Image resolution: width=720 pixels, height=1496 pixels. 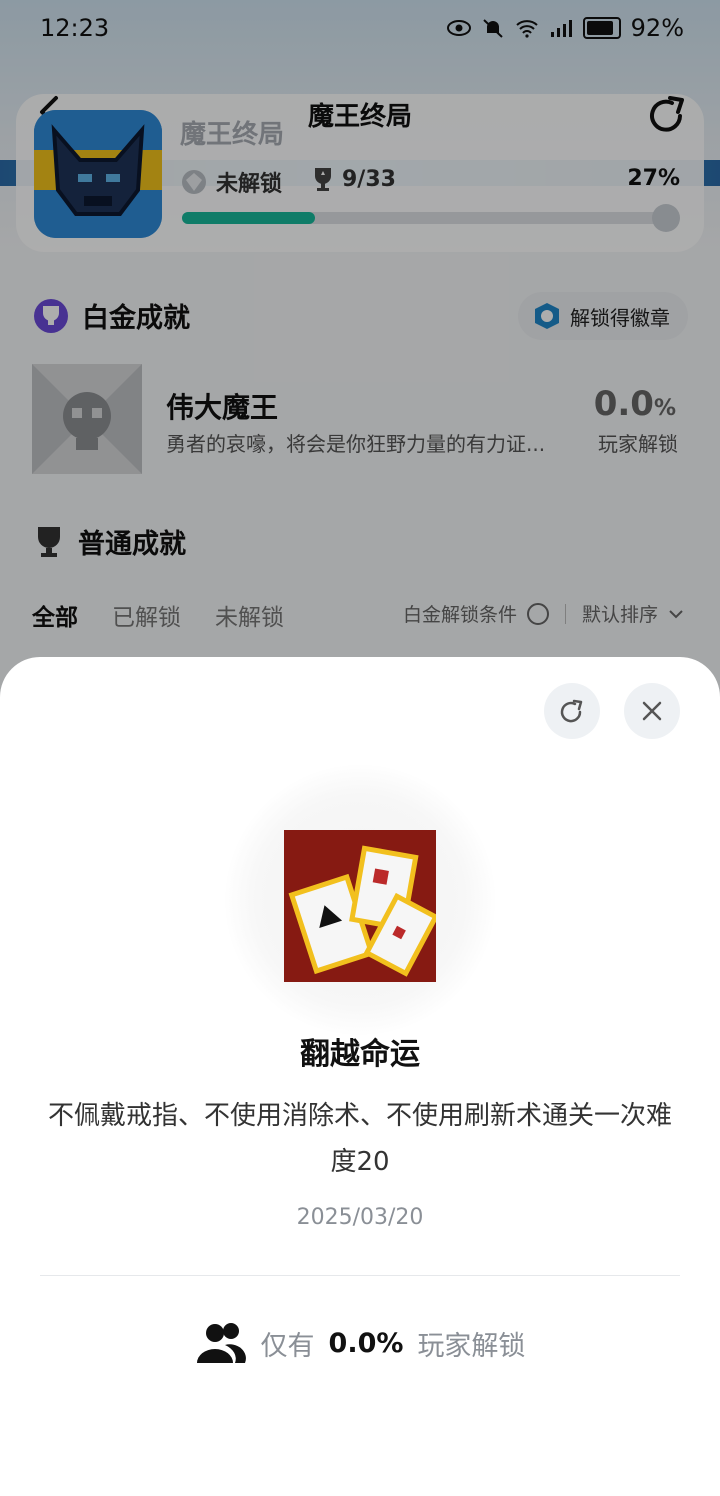 I want to click on achievement-date: 2025/03/20, so click(x=360, y=1217).